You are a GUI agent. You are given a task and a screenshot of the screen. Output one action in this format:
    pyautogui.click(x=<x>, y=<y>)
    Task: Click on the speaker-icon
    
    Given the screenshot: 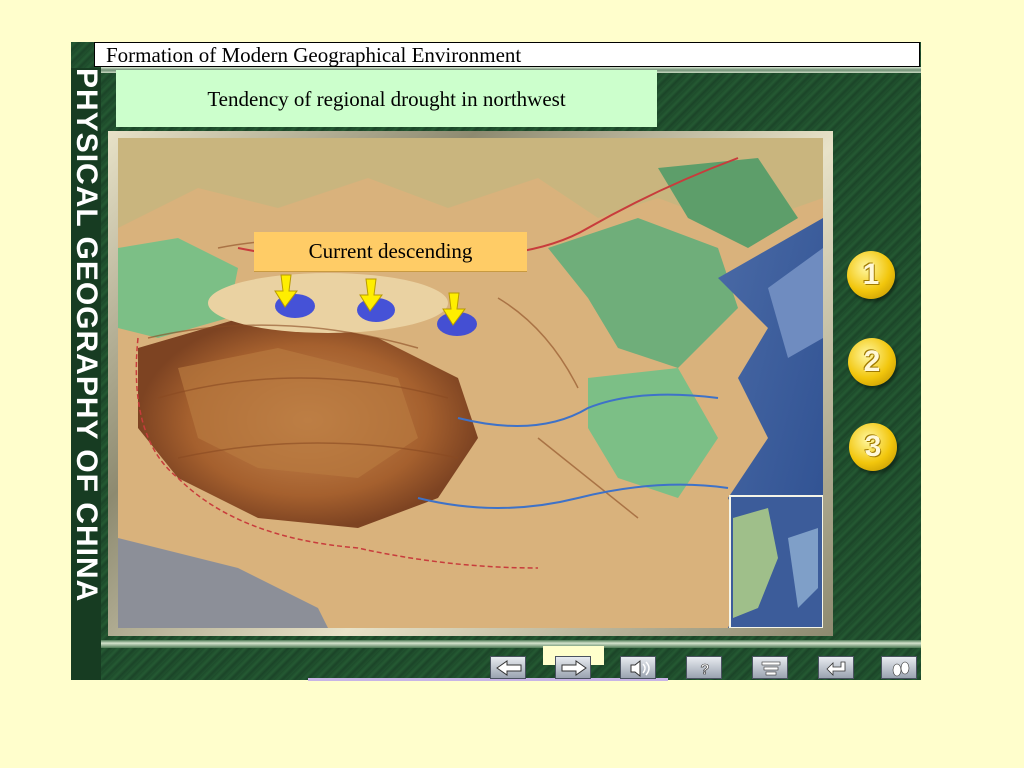 What is the action you would take?
    pyautogui.click(x=640, y=668)
    